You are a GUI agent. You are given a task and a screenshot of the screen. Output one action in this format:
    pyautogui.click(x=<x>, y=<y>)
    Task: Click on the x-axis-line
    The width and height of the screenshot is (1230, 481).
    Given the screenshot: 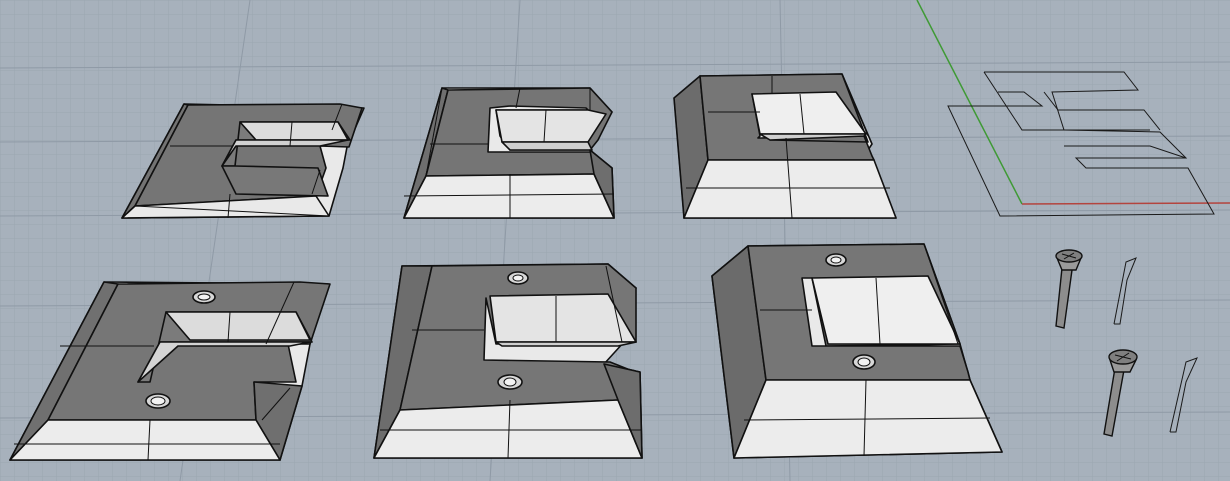 What is the action you would take?
    pyautogui.click(x=1125, y=203)
    